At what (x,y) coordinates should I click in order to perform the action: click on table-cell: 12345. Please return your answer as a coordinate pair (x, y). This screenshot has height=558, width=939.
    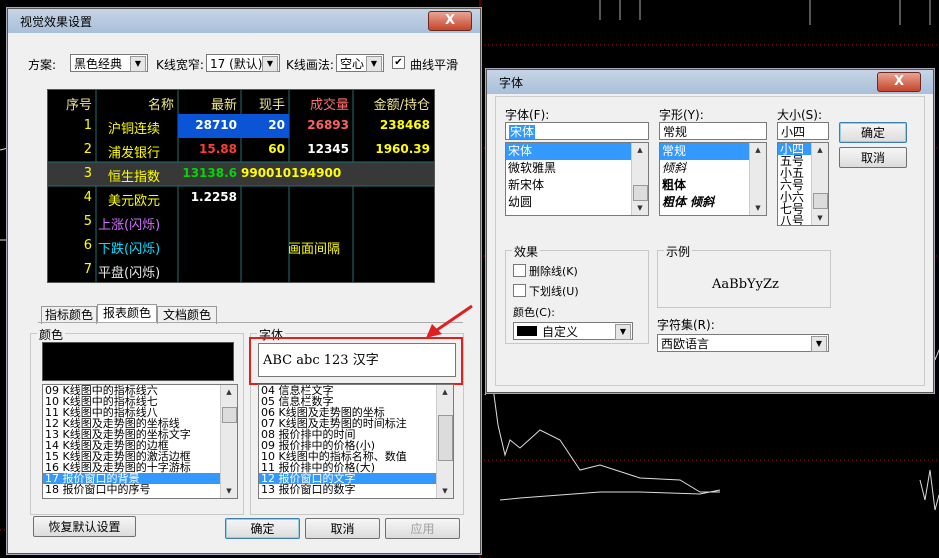
    Looking at the image, I should click on (328, 149).